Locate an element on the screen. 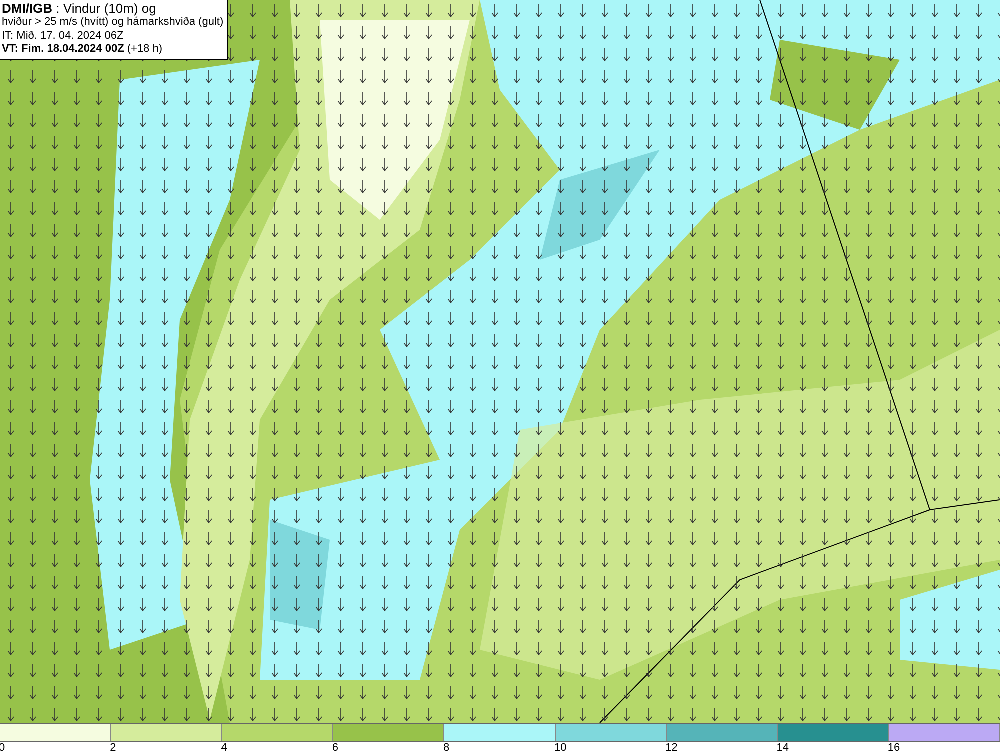 The image size is (1000, 753). legend-label: 4 is located at coordinates (224, 747).